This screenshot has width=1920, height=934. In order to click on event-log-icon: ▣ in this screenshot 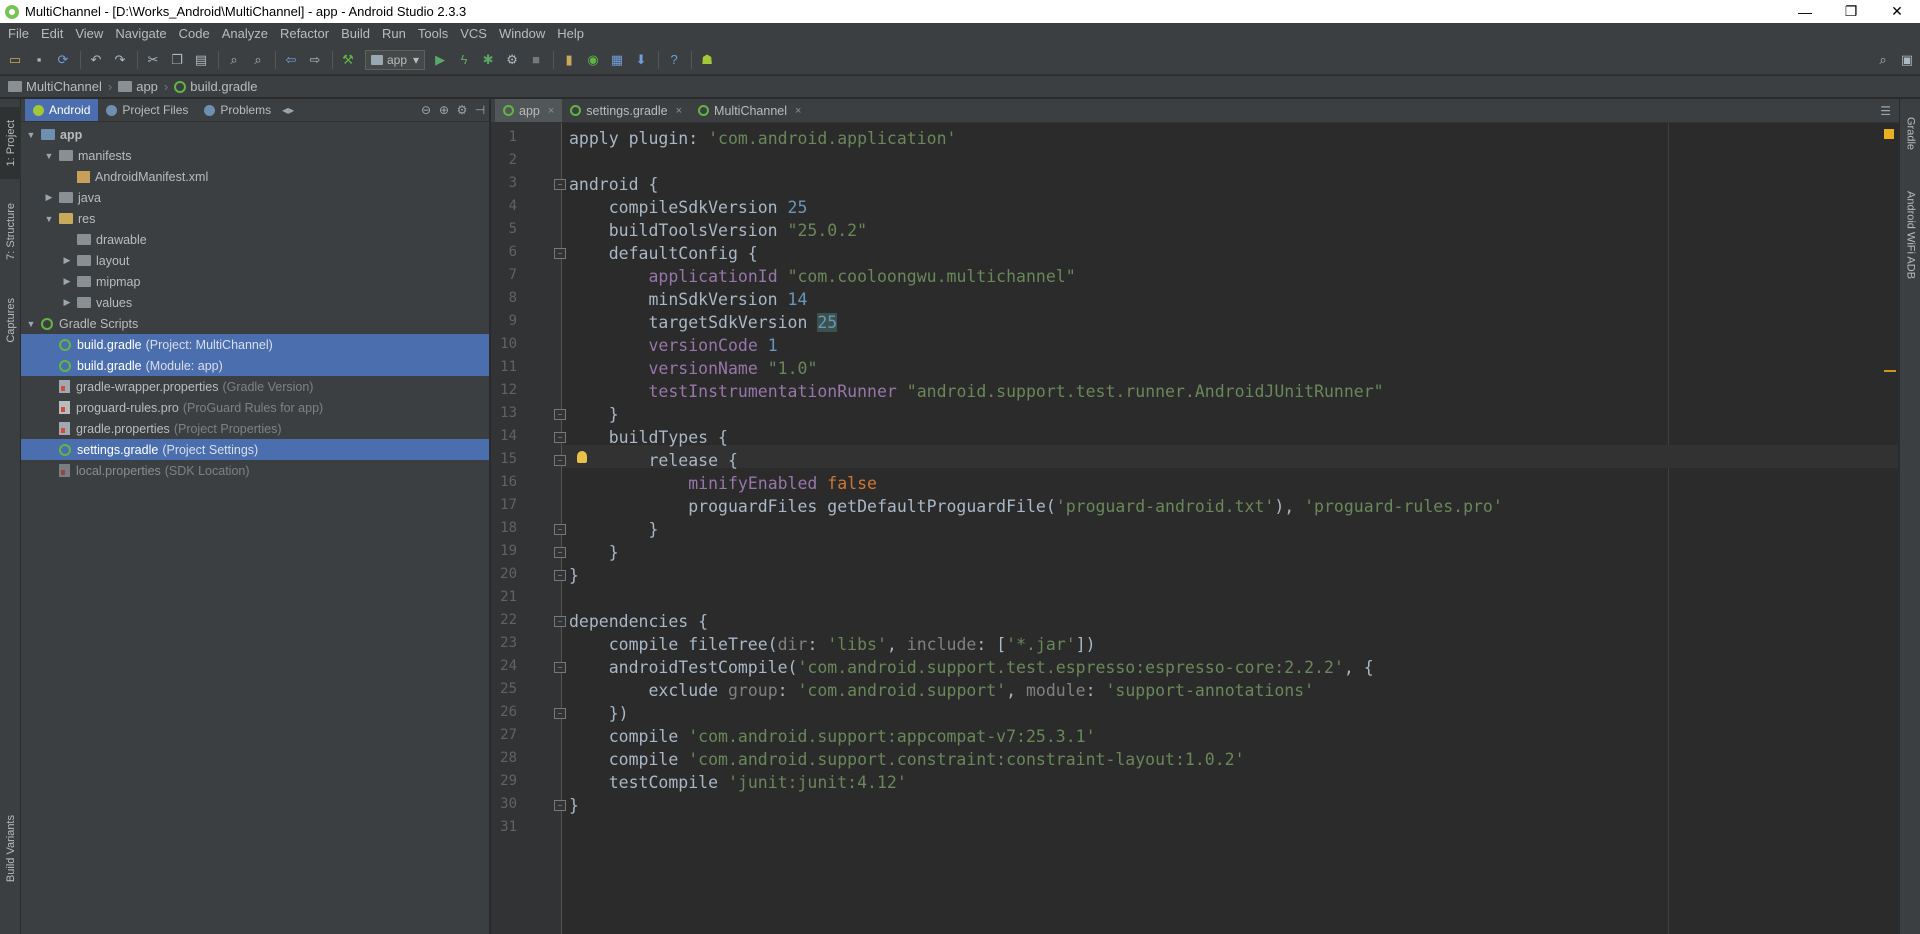, I will do `click(1907, 60)`.